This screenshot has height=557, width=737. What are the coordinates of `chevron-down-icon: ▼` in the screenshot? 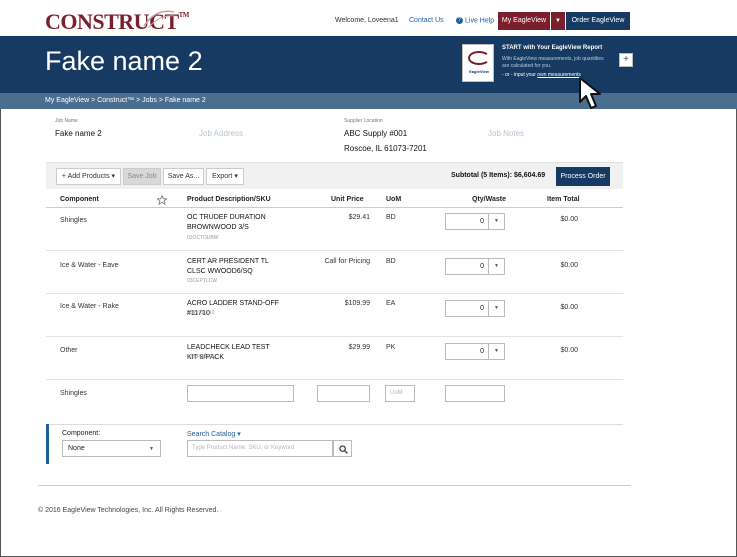 It's located at (151, 449).